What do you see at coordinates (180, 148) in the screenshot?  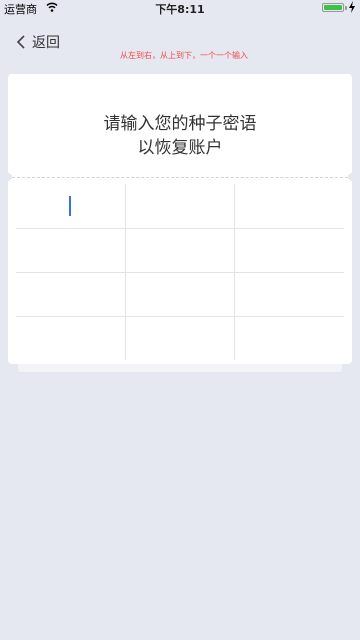 I see `card-title-line2: 以恢复账户` at bounding box center [180, 148].